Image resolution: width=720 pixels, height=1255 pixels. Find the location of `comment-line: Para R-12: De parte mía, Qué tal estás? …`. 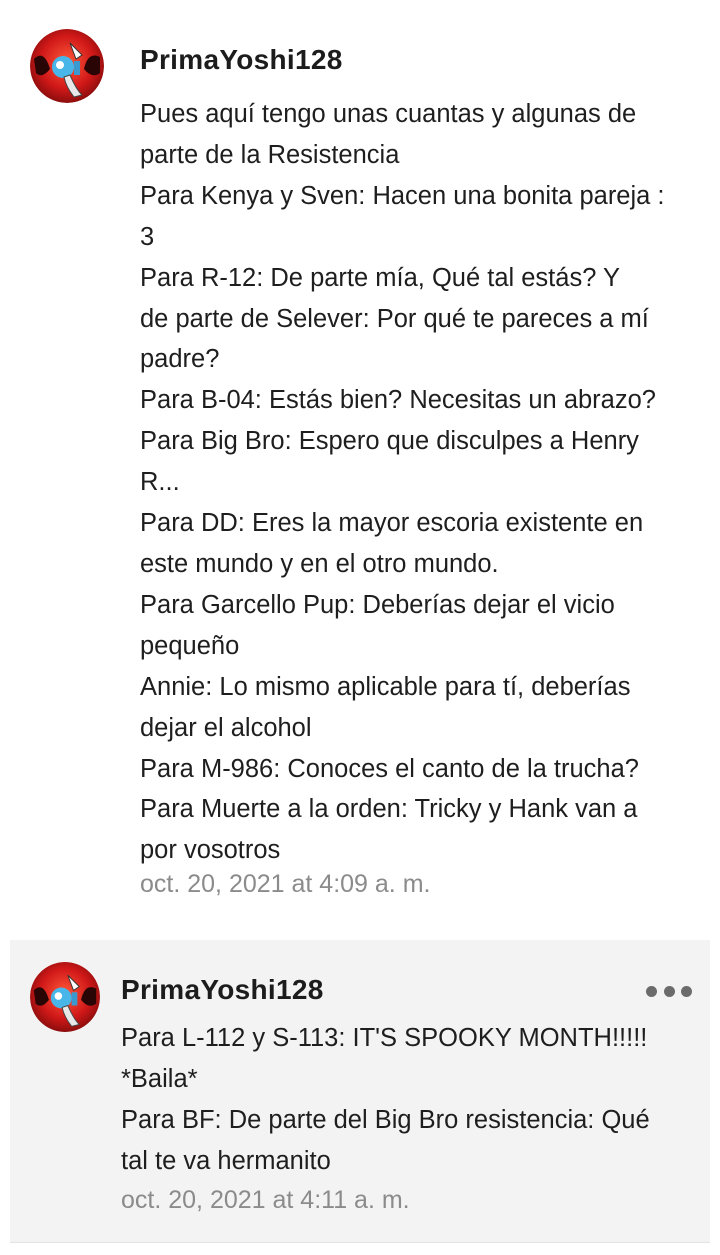

comment-line: Para R-12: De parte mía, Qué tal estás? … is located at coordinates (380, 277).